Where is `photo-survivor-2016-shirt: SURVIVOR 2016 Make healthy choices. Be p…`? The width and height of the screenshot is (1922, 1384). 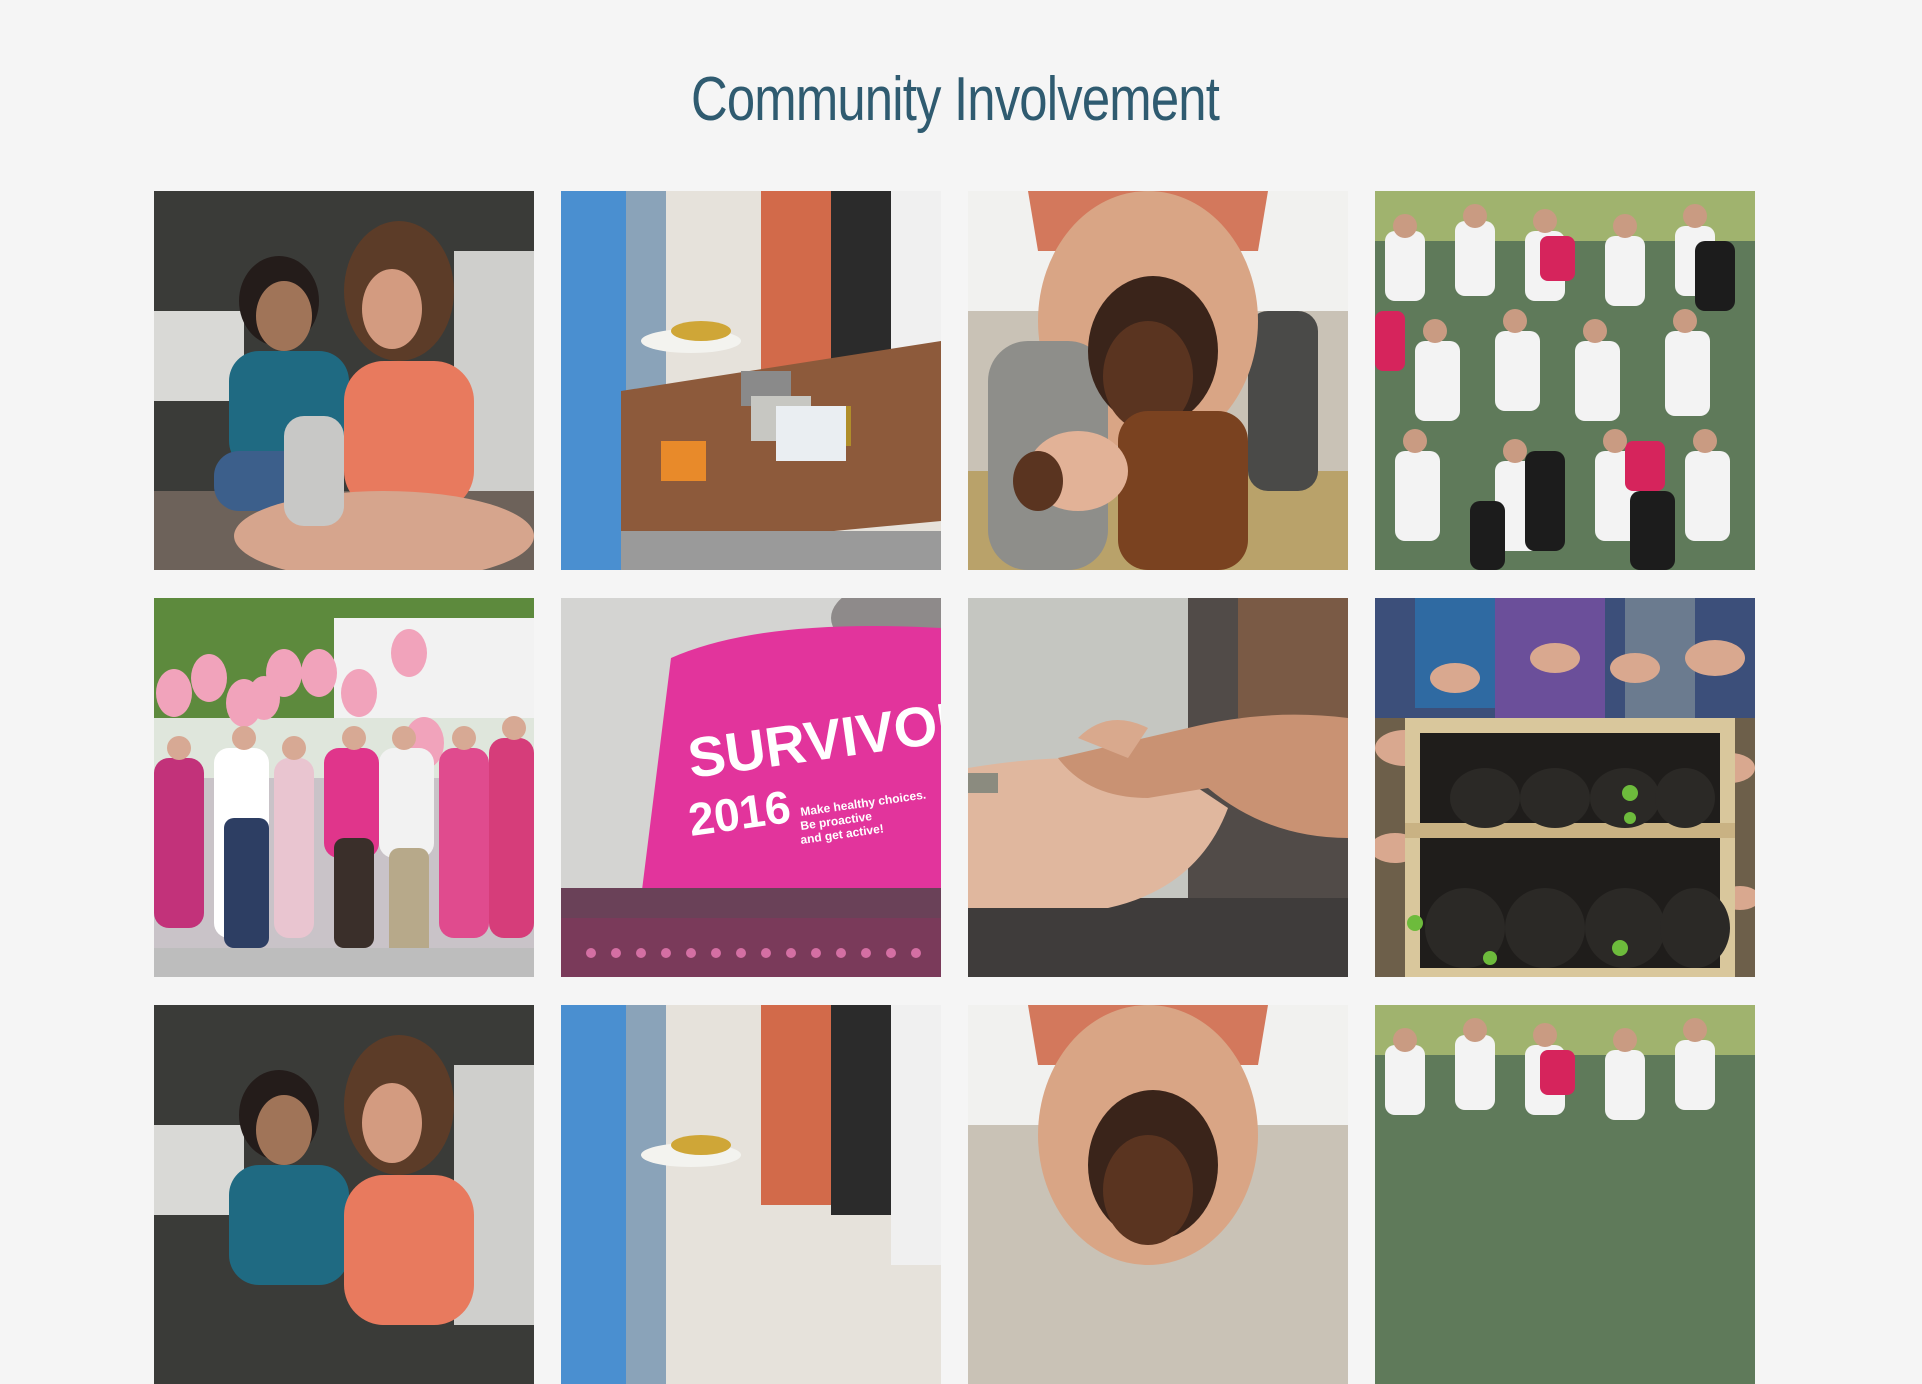 photo-survivor-2016-shirt: SURVIVOR 2016 Make healthy choices. Be p… is located at coordinates (751, 787).